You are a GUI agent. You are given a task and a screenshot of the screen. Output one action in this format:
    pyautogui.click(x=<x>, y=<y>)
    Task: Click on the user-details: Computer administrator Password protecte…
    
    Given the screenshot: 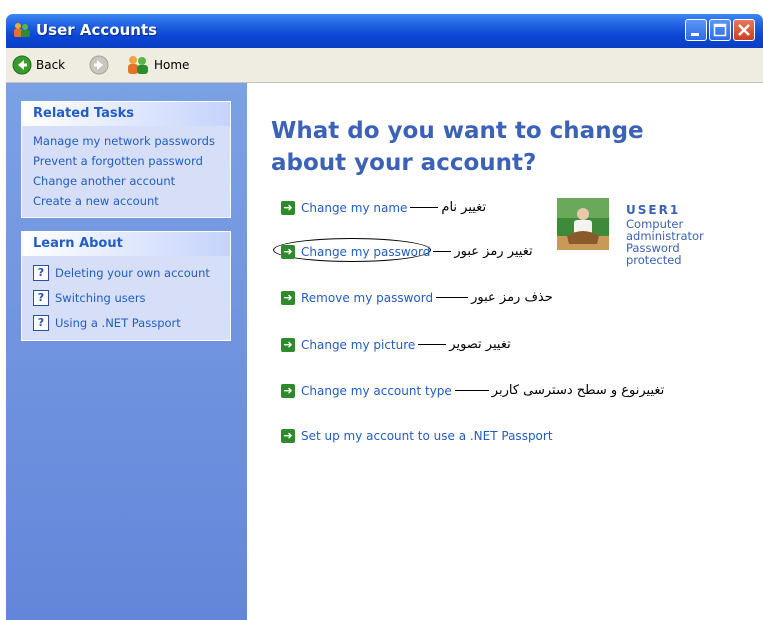 What is the action you would take?
    pyautogui.click(x=665, y=242)
    